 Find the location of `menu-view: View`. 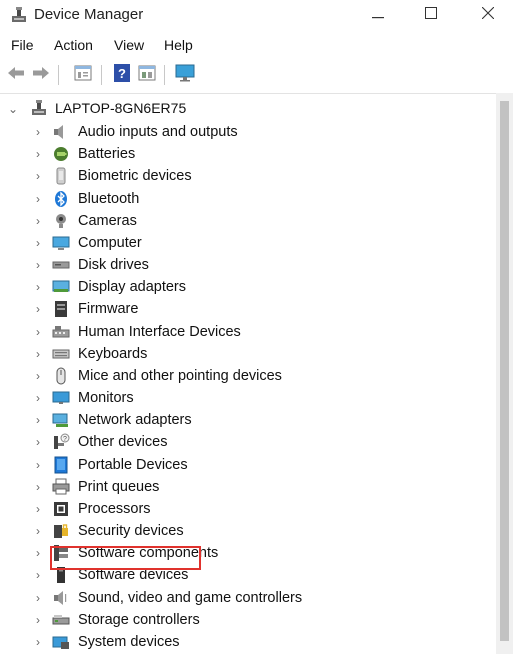

menu-view: View is located at coordinates (129, 45).